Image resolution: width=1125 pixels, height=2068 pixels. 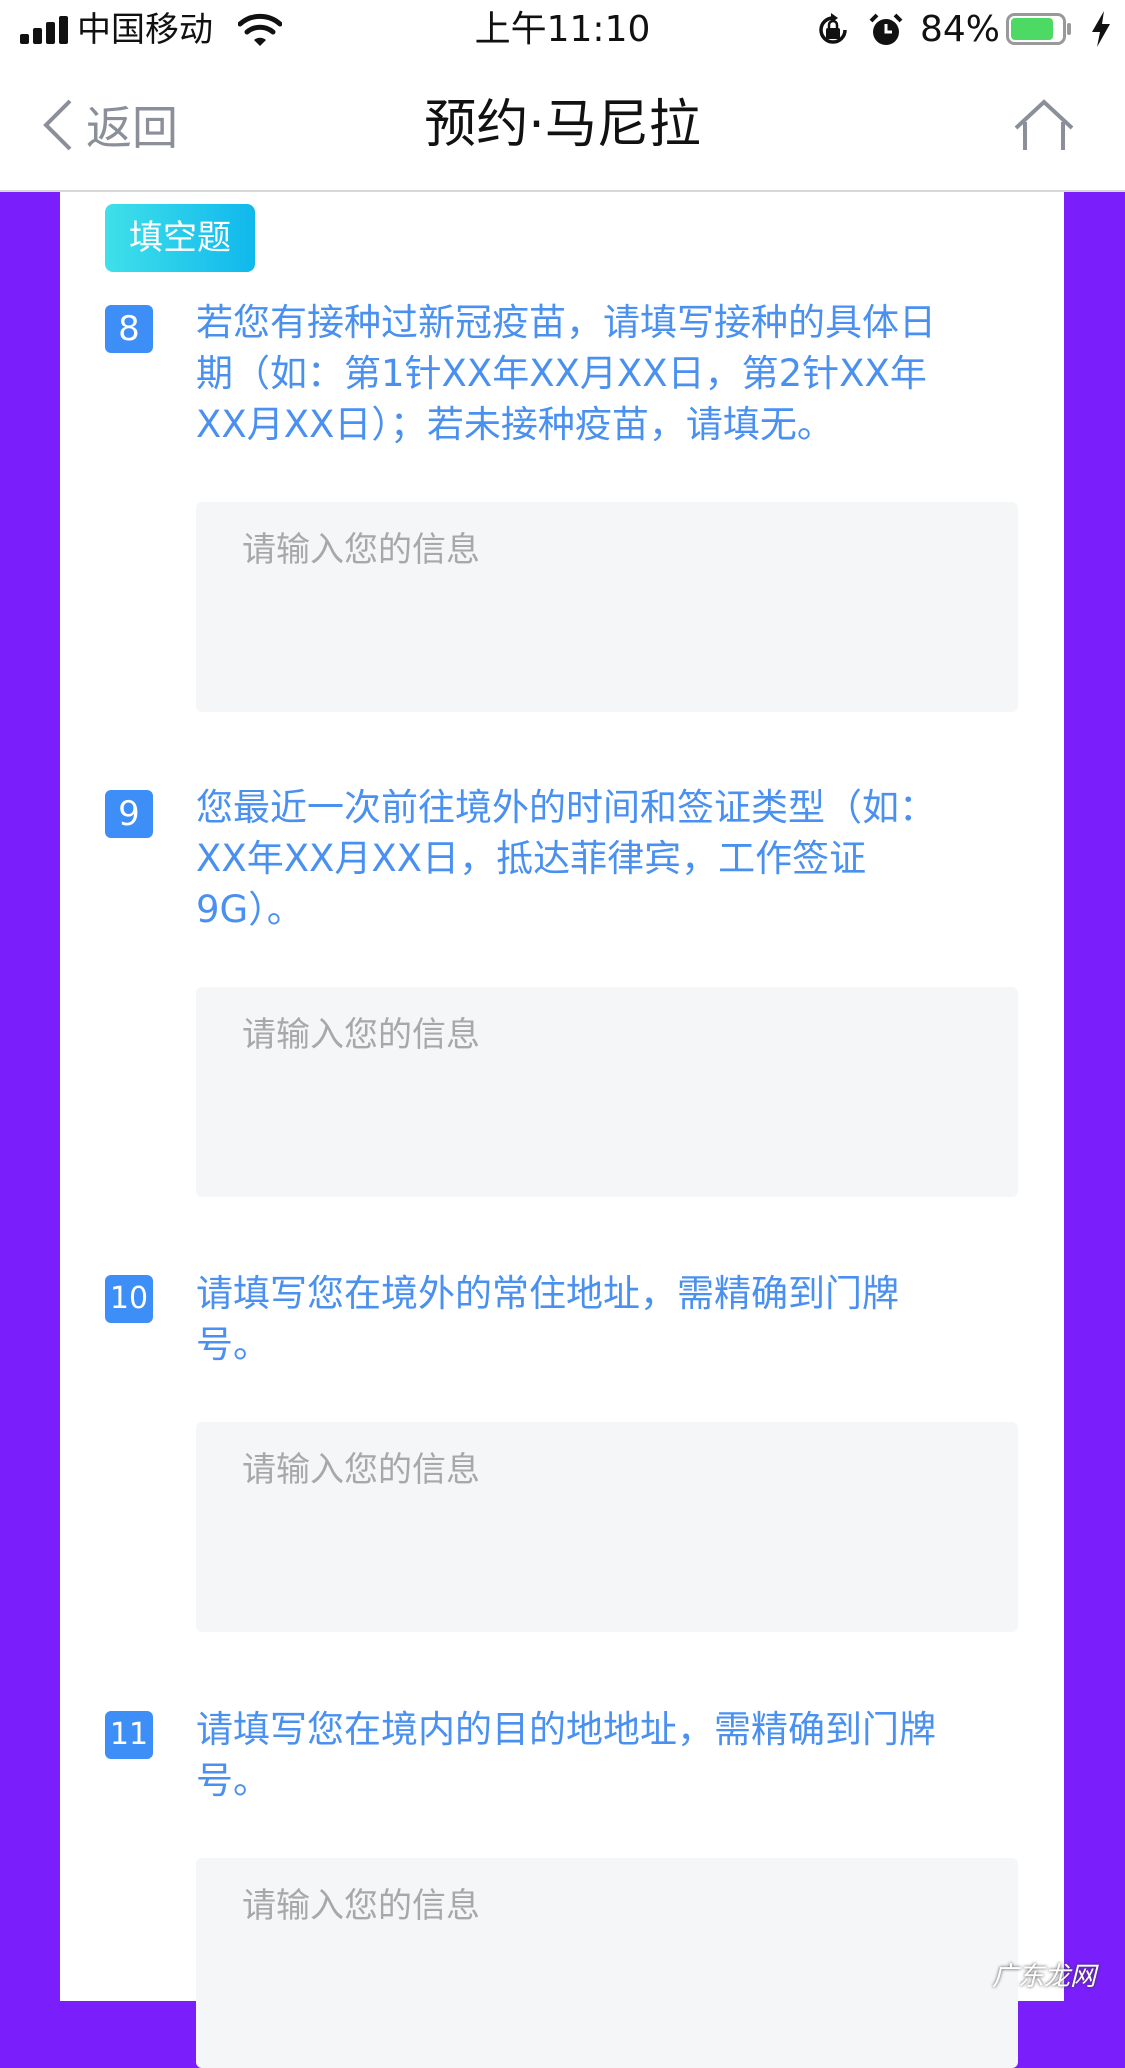 What do you see at coordinates (886, 29) in the screenshot?
I see `alarm-icon` at bounding box center [886, 29].